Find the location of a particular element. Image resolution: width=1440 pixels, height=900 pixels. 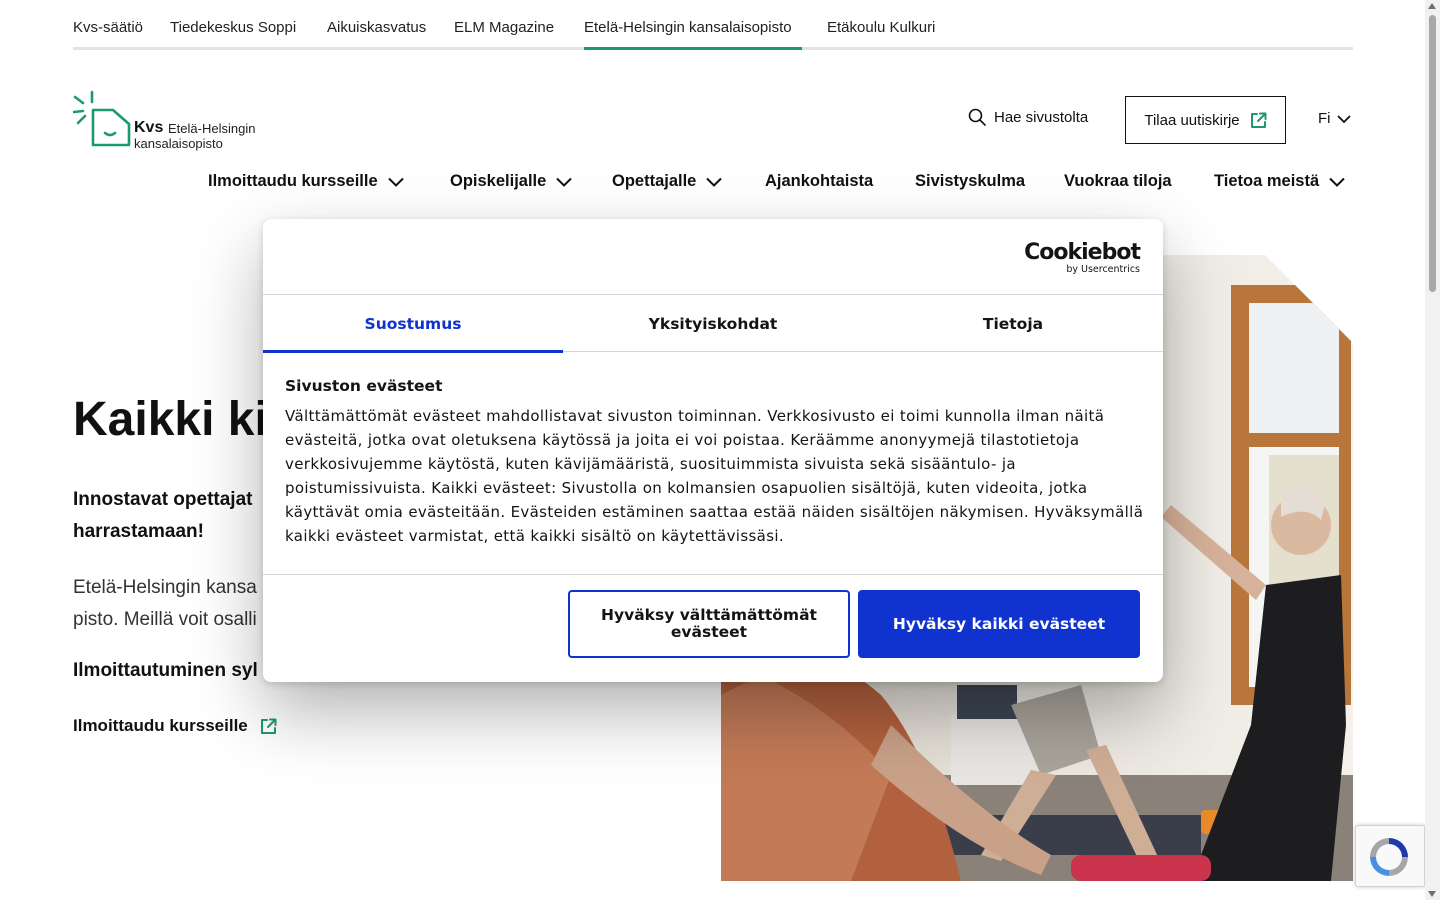

nav-item-label: Vuokraa tiloja is located at coordinates (1118, 181).